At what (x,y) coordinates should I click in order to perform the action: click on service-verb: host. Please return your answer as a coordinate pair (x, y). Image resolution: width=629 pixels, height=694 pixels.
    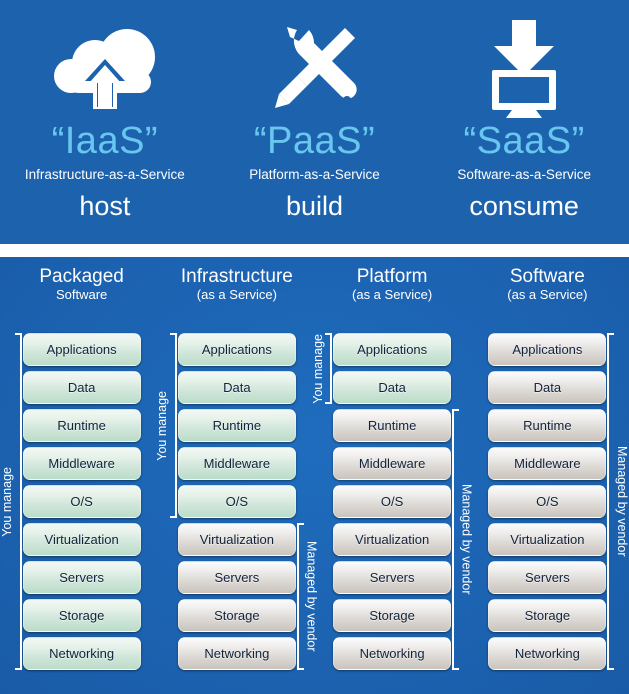
    Looking at the image, I should click on (105, 206).